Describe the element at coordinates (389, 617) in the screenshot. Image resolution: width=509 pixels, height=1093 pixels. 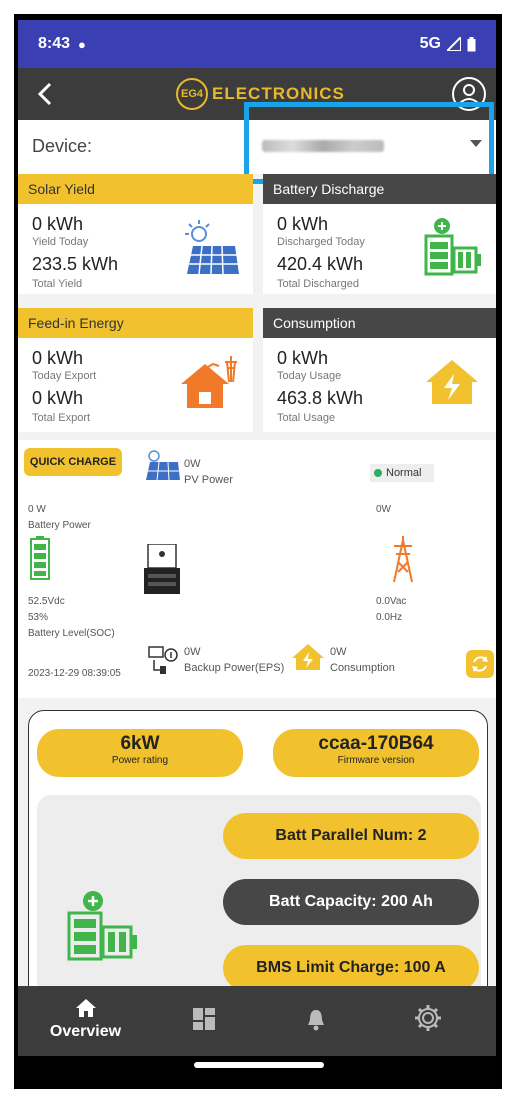
I see `grid-frequency: 0.0Hz` at that location.